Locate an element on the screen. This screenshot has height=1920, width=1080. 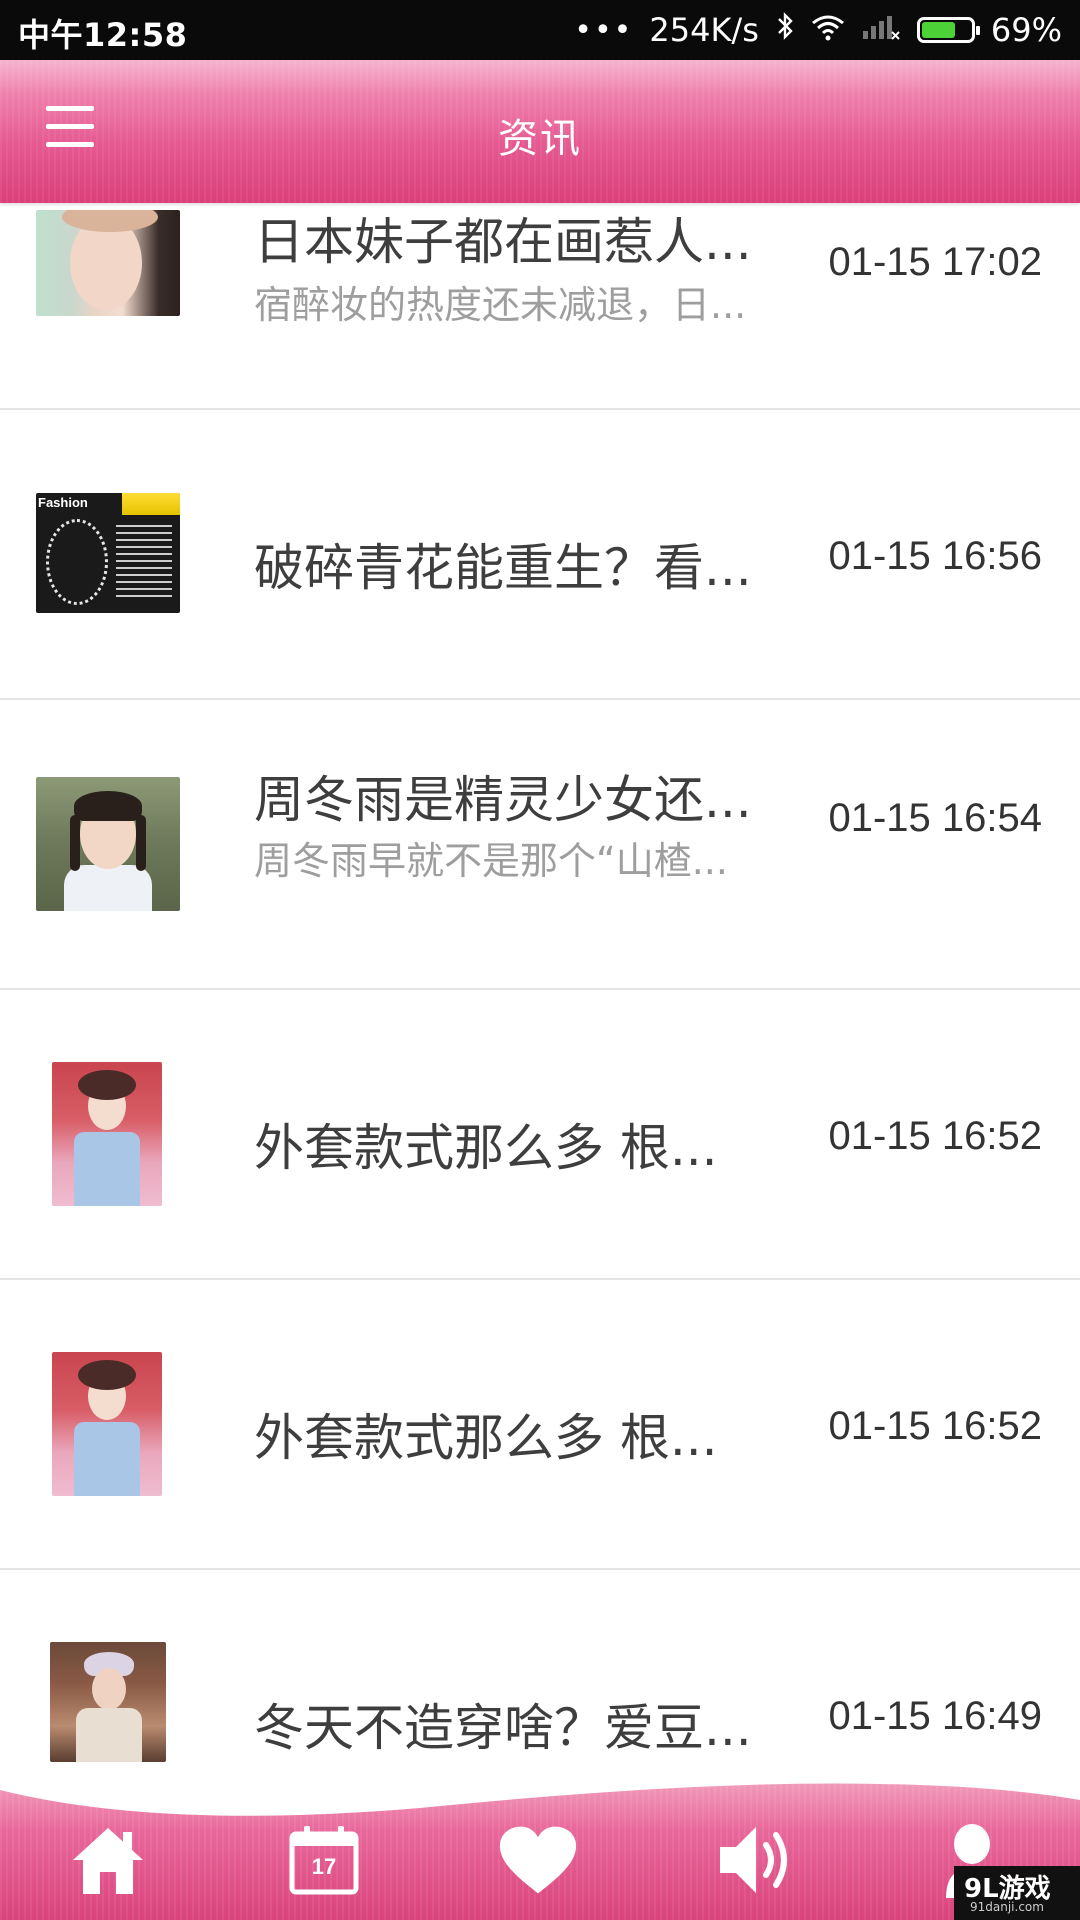
thumbnail-text-block is located at coordinates (144, 563).